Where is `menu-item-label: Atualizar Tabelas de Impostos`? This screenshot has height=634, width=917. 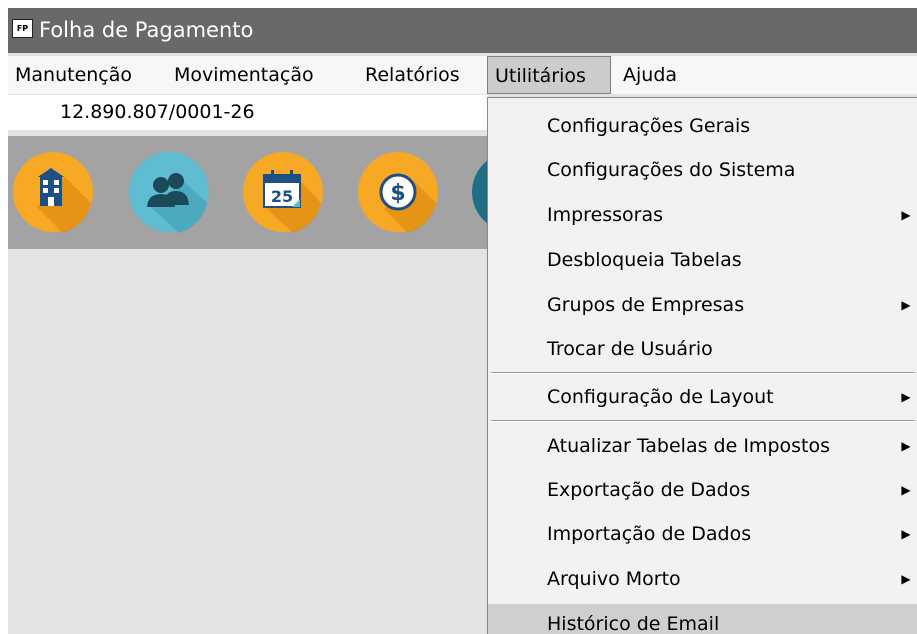 menu-item-label: Atualizar Tabelas de Impostos is located at coordinates (688, 446).